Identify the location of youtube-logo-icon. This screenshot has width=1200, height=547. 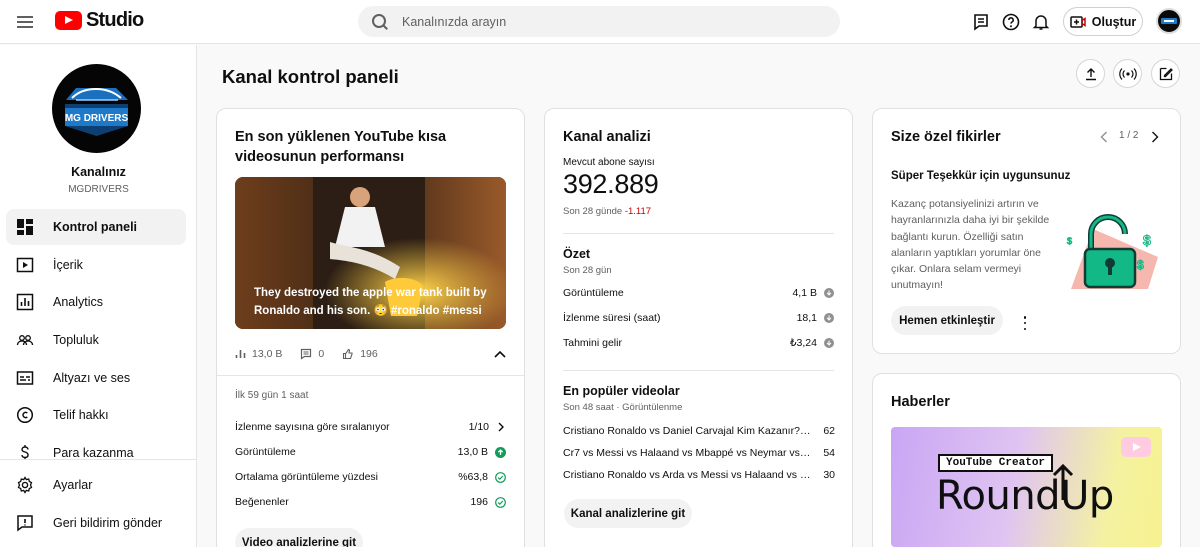
(68, 20).